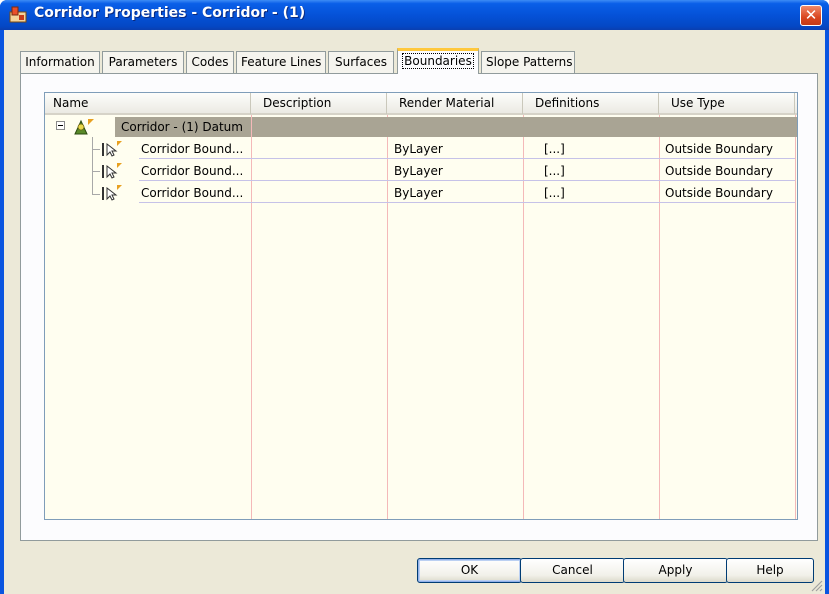  I want to click on corridor-app-icon, so click(18, 14).